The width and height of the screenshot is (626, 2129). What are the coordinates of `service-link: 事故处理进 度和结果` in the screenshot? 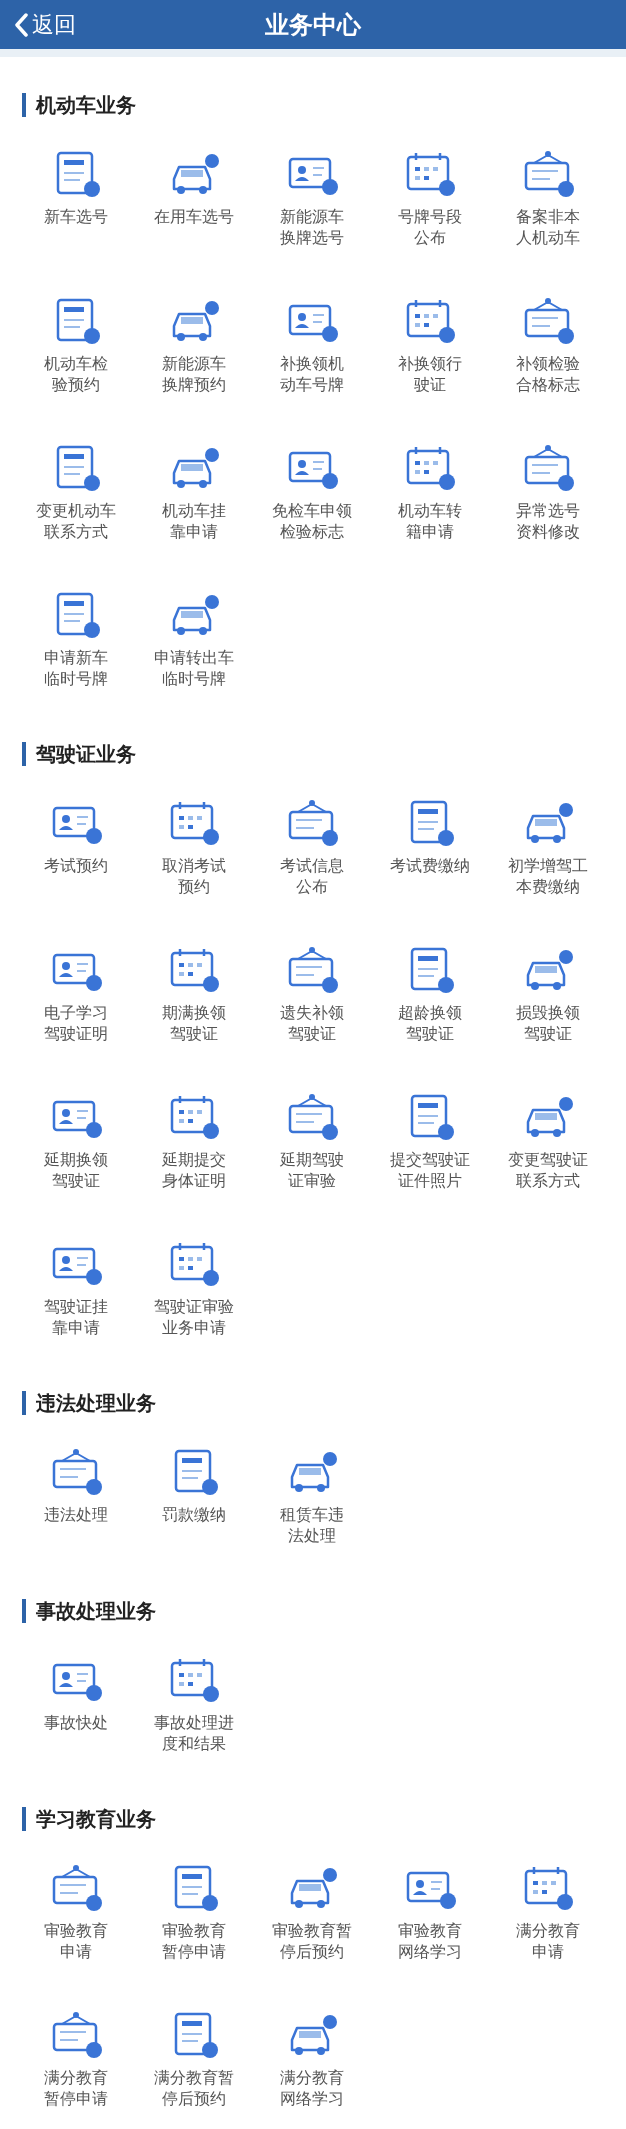 It's located at (194, 1705).